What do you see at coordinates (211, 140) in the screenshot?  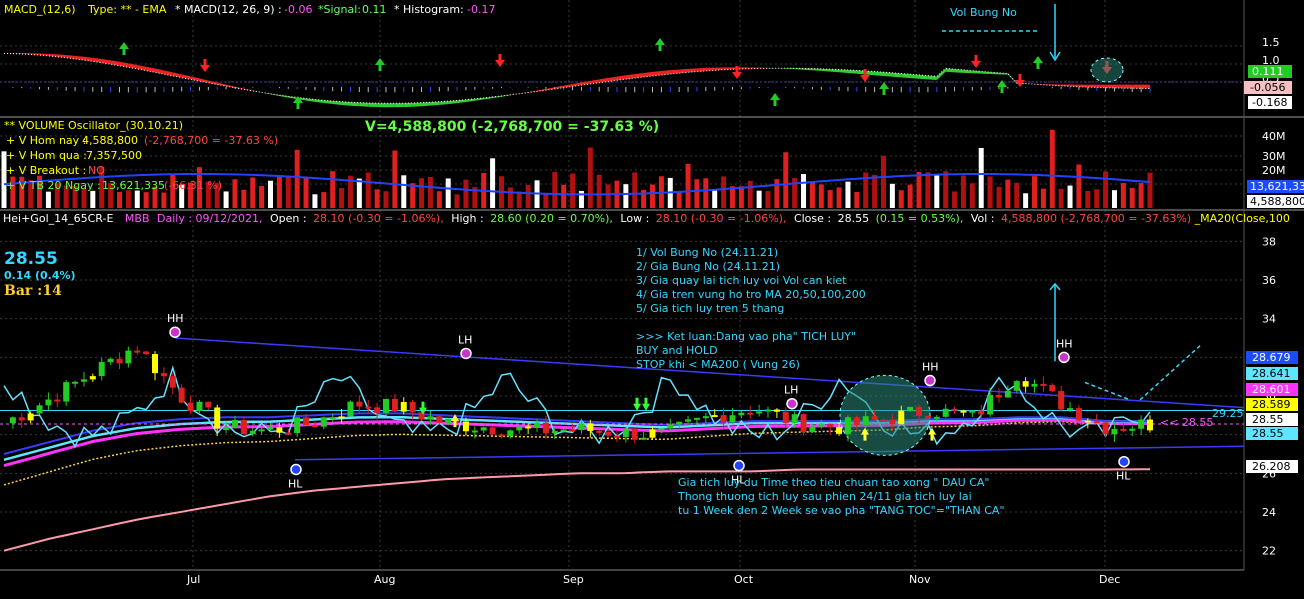 I see `volume-today-change: (-2,768,700 = -37.63 %)` at bounding box center [211, 140].